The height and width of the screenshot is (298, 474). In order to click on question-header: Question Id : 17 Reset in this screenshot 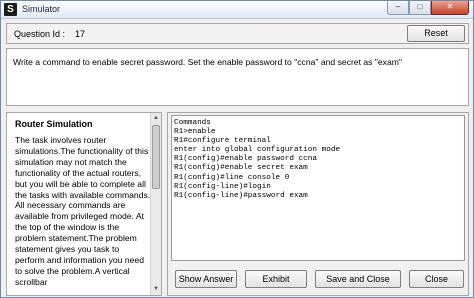, I will do `click(237, 33)`.